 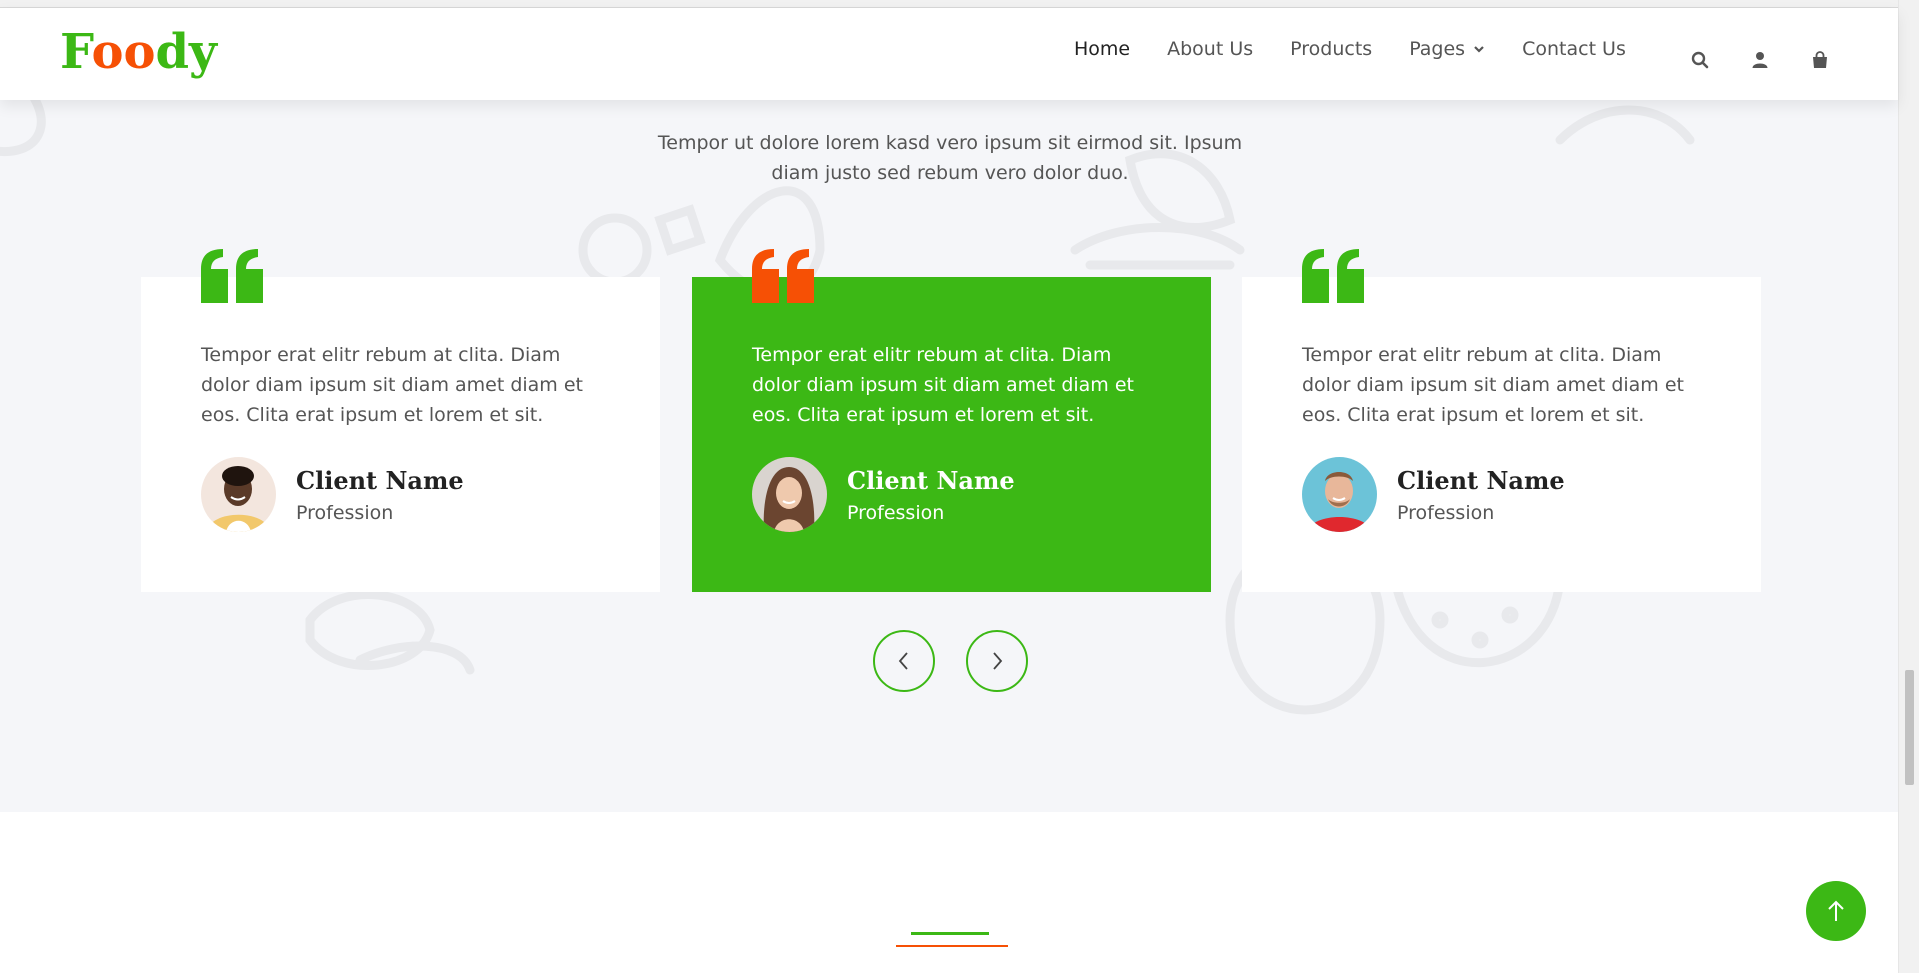 I want to click on browser-top-strip, so click(x=949, y=4).